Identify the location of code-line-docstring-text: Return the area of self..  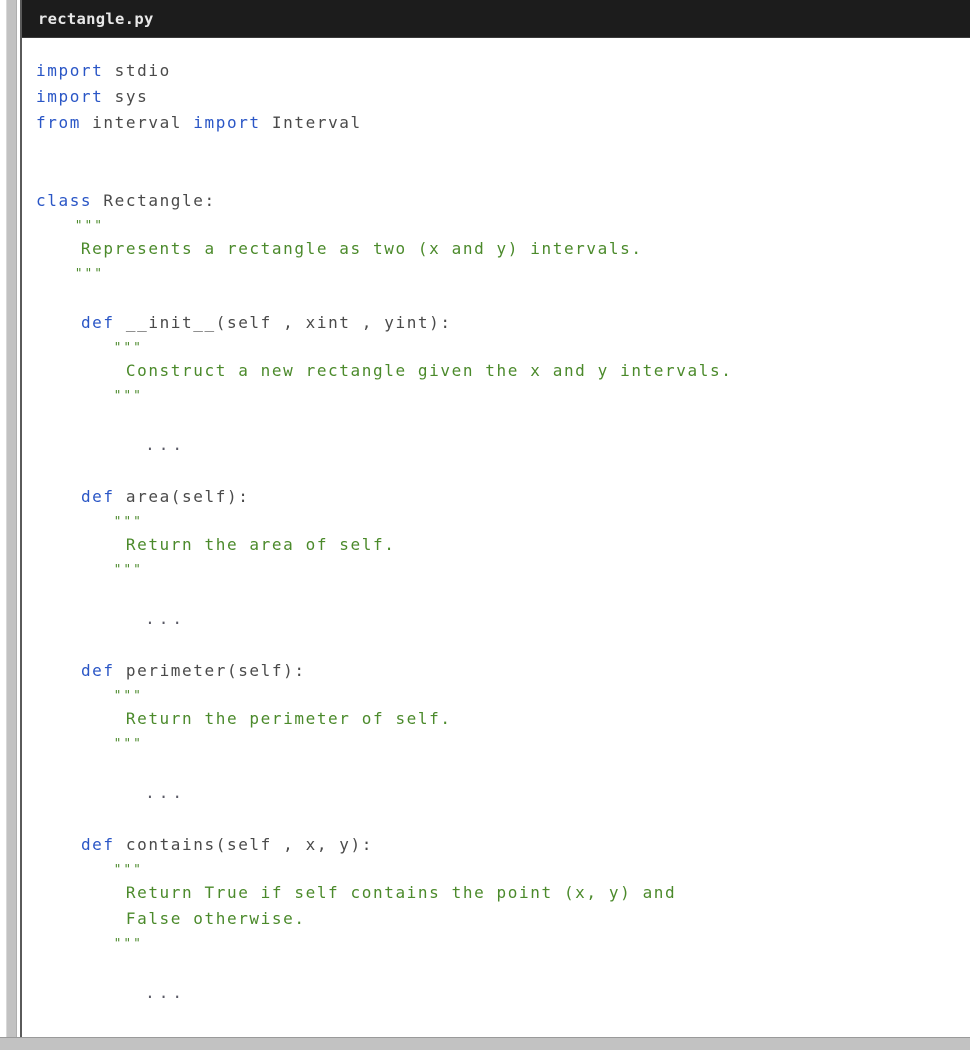
(503, 545).